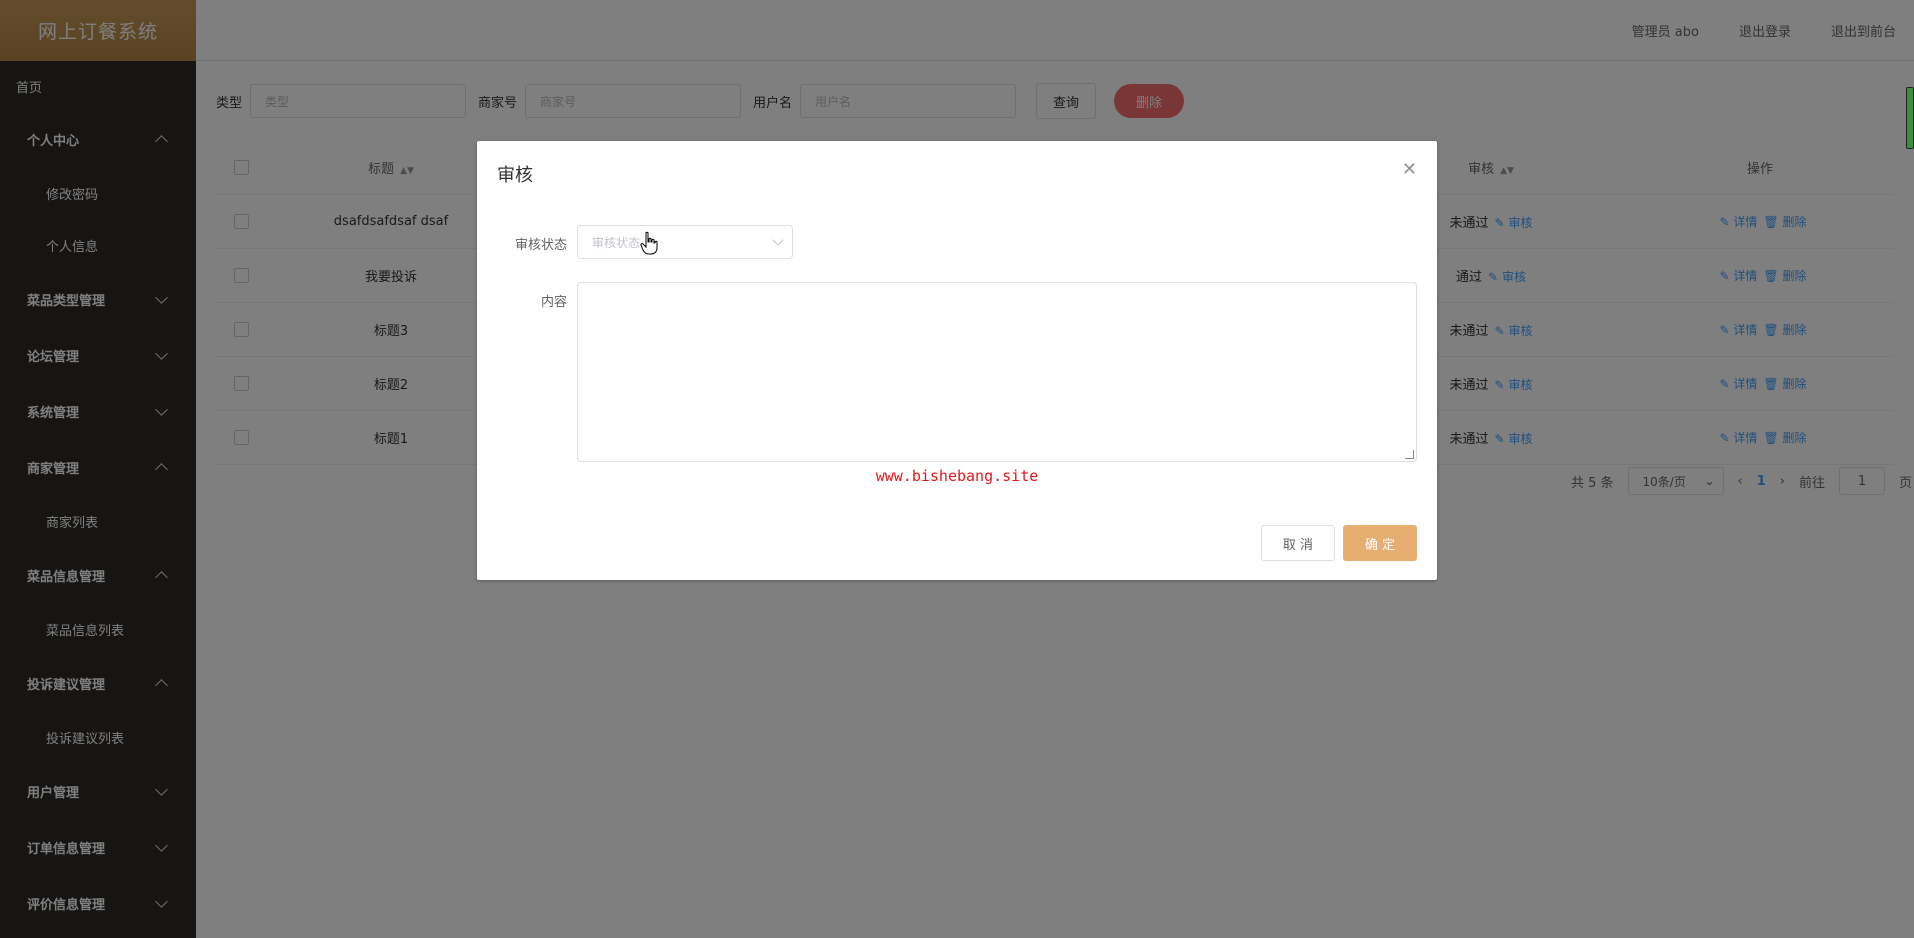 Image resolution: width=1914 pixels, height=938 pixels. What do you see at coordinates (1910, 118) in the screenshot?
I see `scroll-indicator` at bounding box center [1910, 118].